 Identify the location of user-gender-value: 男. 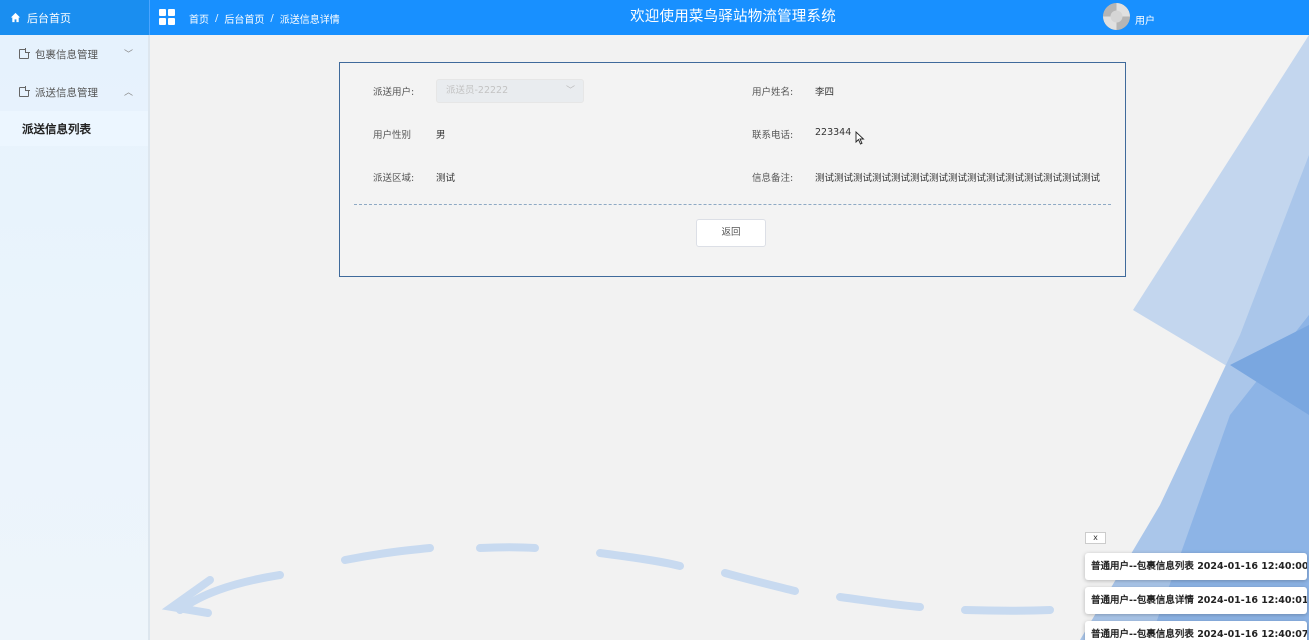
(441, 135).